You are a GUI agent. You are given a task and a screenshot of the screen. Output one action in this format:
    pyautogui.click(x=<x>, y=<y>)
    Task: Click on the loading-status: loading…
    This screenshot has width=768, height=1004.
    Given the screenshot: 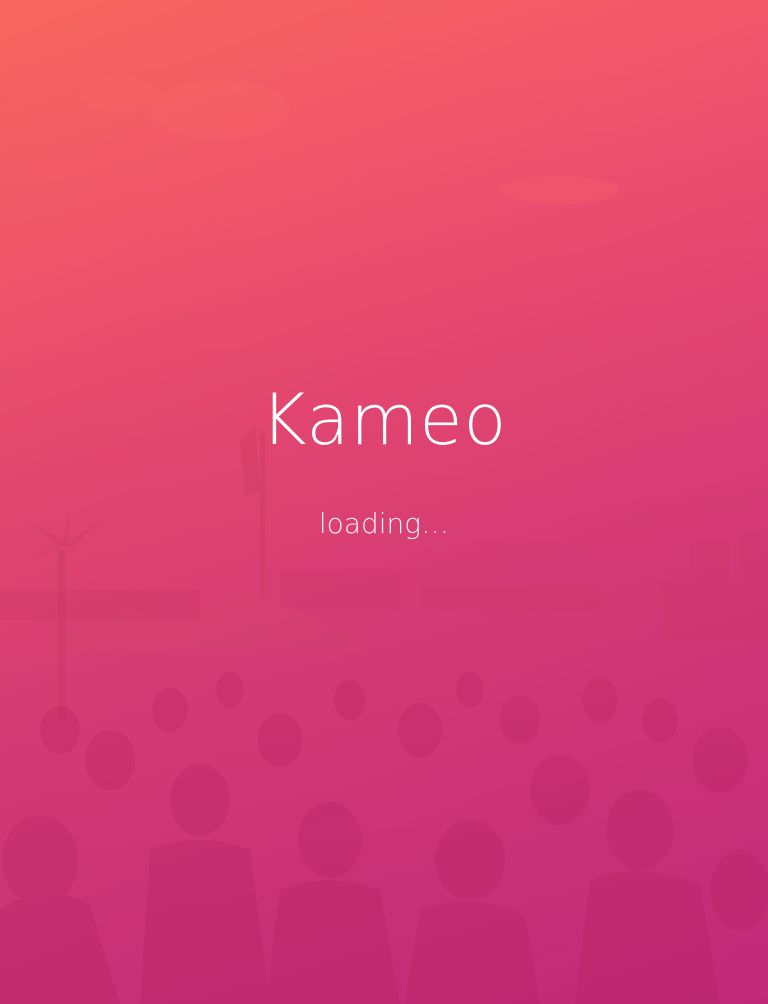 What is the action you would take?
    pyautogui.click(x=384, y=523)
    